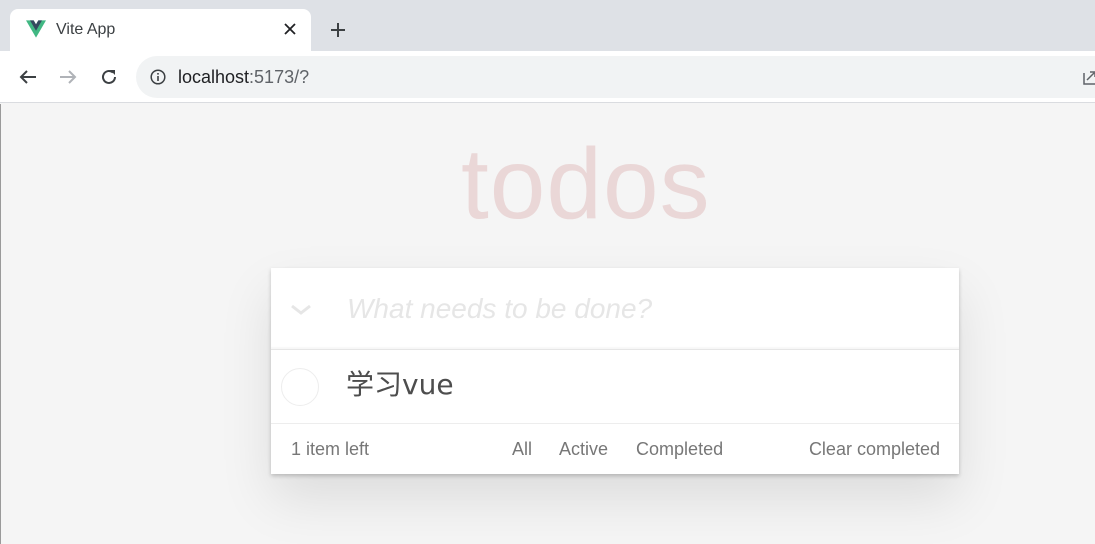 This screenshot has height=544, width=1095. What do you see at coordinates (160, 30) in the screenshot?
I see `browser-tab: Vite App` at bounding box center [160, 30].